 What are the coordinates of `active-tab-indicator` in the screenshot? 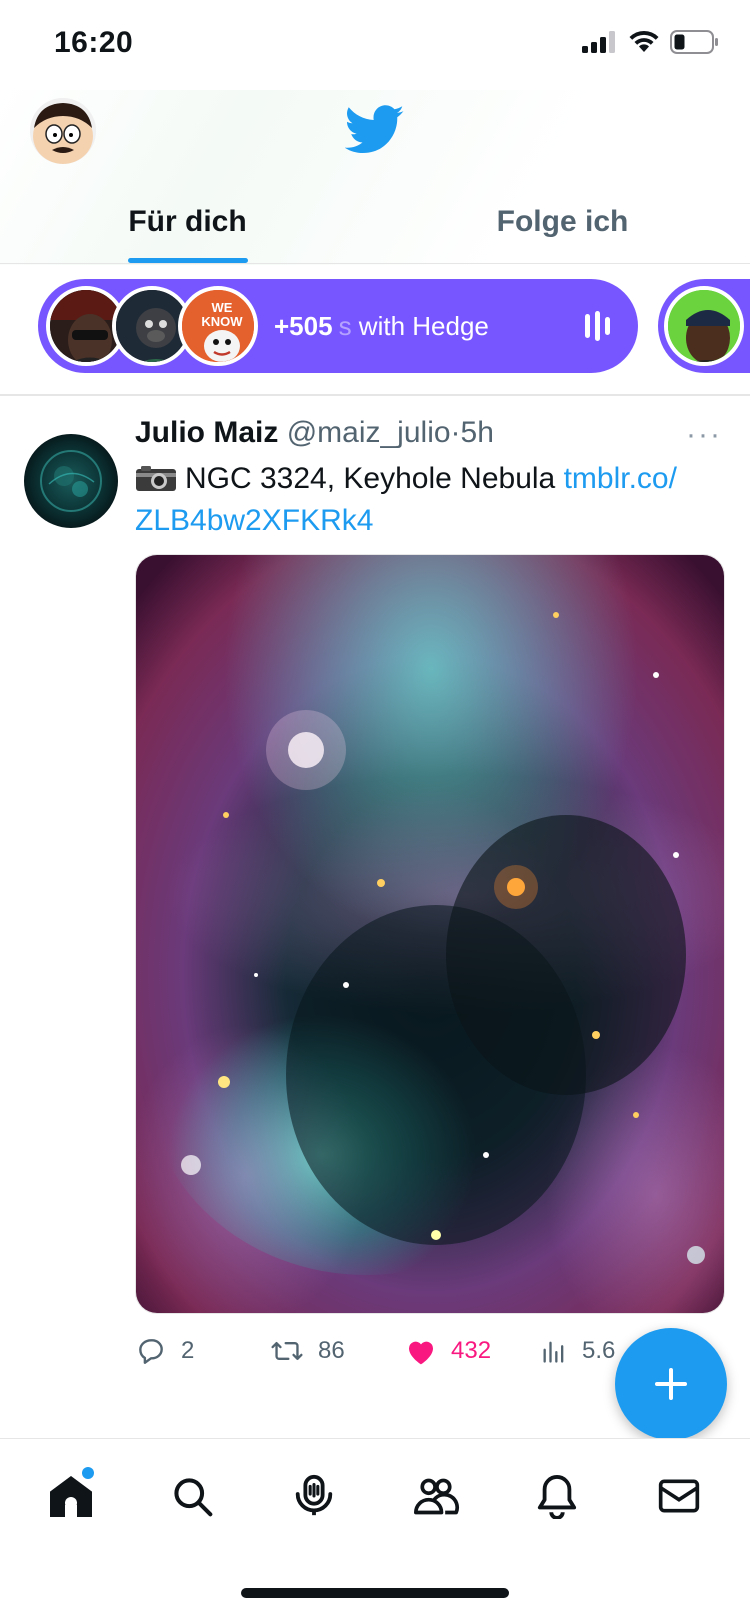 It's located at (187, 260).